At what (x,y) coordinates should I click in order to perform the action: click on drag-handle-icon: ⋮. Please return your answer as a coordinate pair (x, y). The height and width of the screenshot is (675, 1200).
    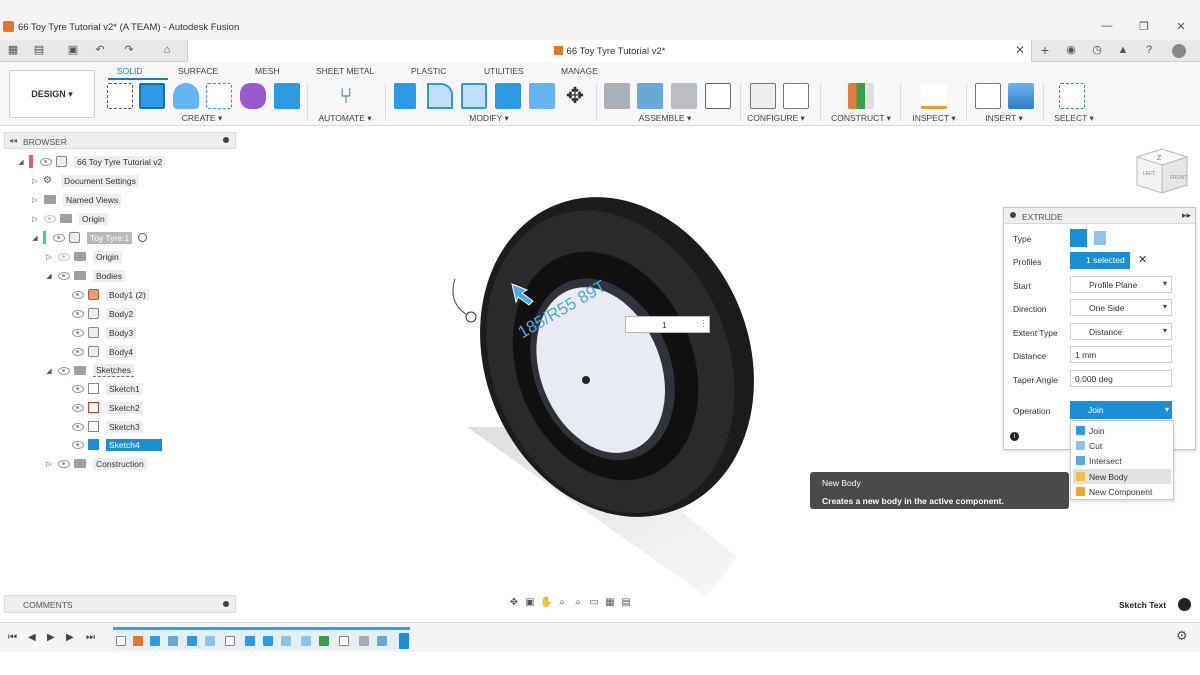
    Looking at the image, I should click on (703, 323).